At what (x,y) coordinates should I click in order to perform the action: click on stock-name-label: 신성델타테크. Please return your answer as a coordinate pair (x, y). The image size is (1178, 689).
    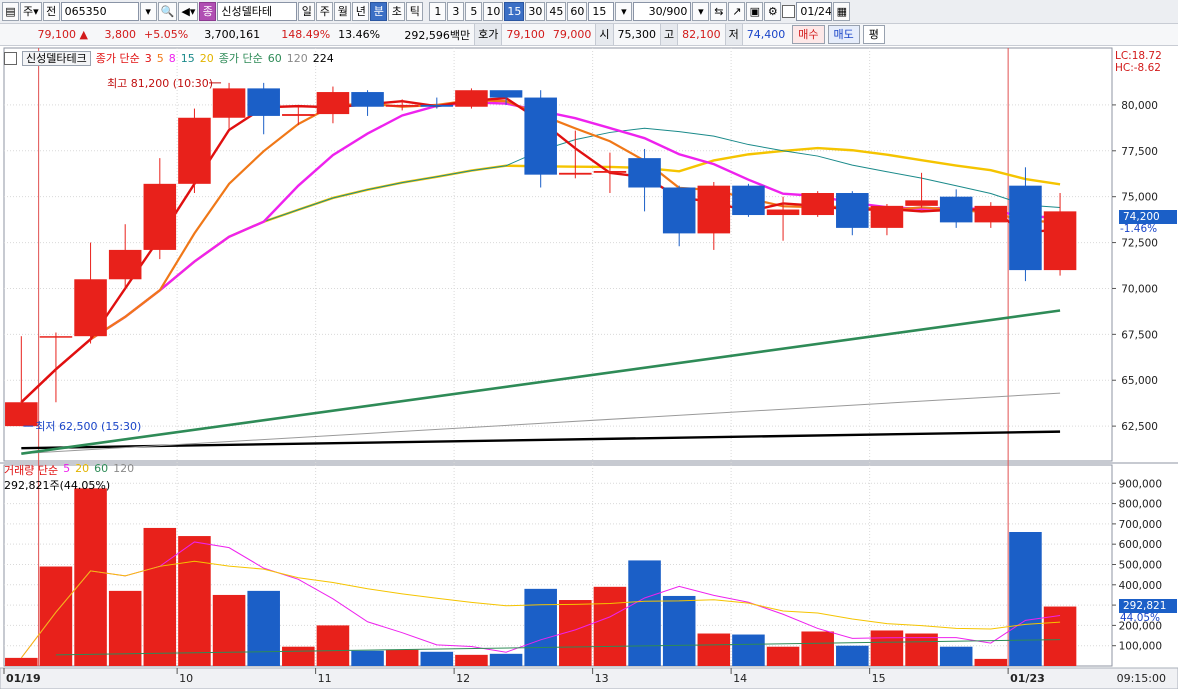
    Looking at the image, I should click on (56, 58).